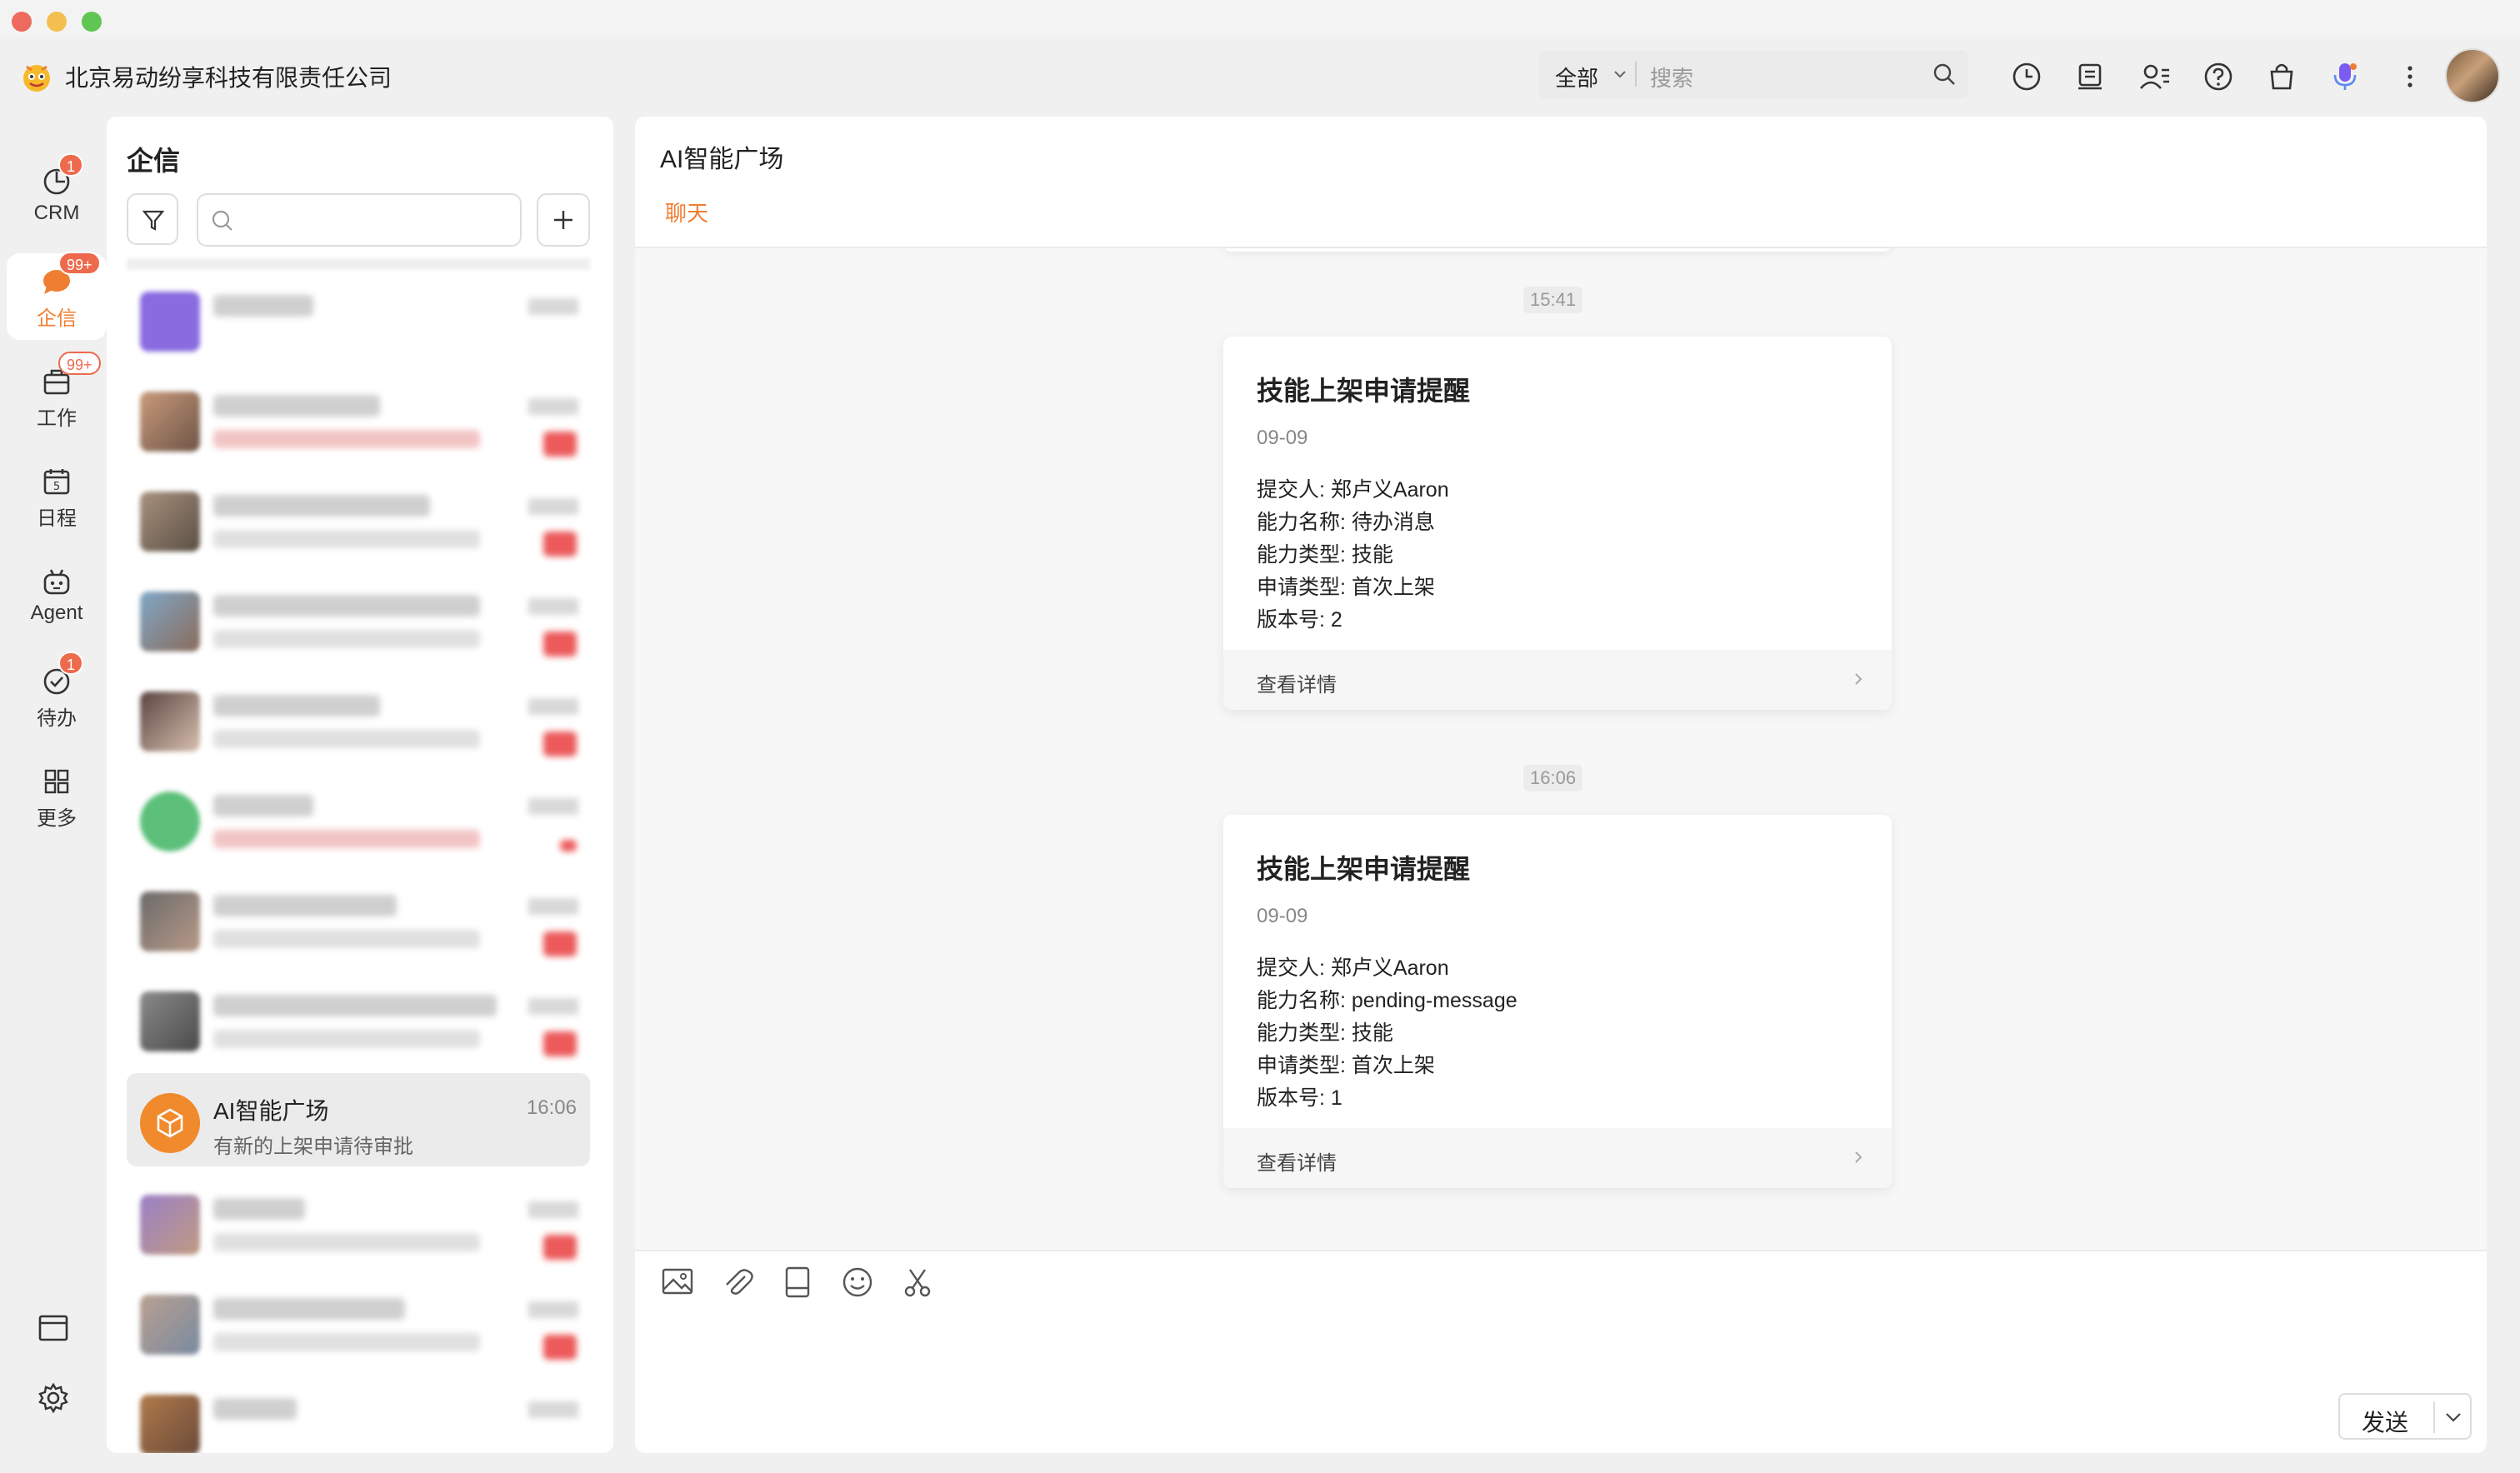 Image resolution: width=2520 pixels, height=1473 pixels. I want to click on nav-label: 更多, so click(57, 819).